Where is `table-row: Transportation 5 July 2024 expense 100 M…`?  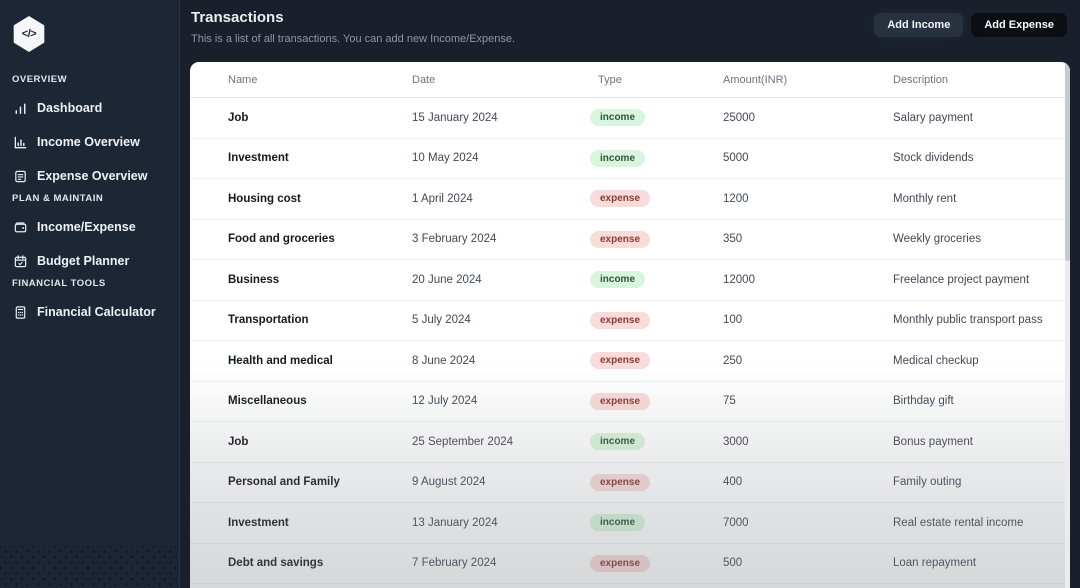 table-row: Transportation 5 July 2024 expense 100 M… is located at coordinates (630, 321).